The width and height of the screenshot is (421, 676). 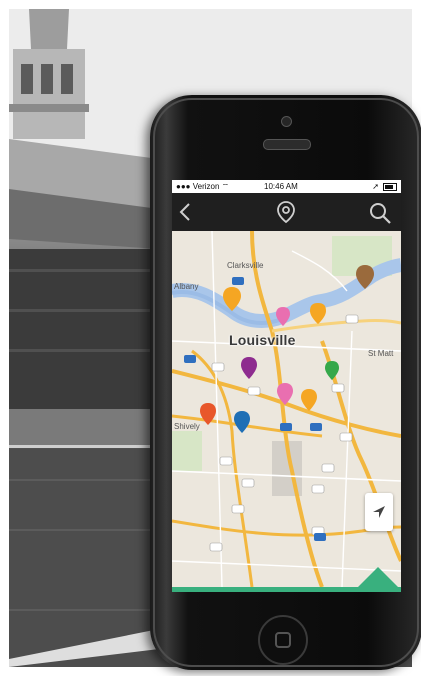 What do you see at coordinates (206, 186) in the screenshot?
I see `carrier-name: Verizon` at bounding box center [206, 186].